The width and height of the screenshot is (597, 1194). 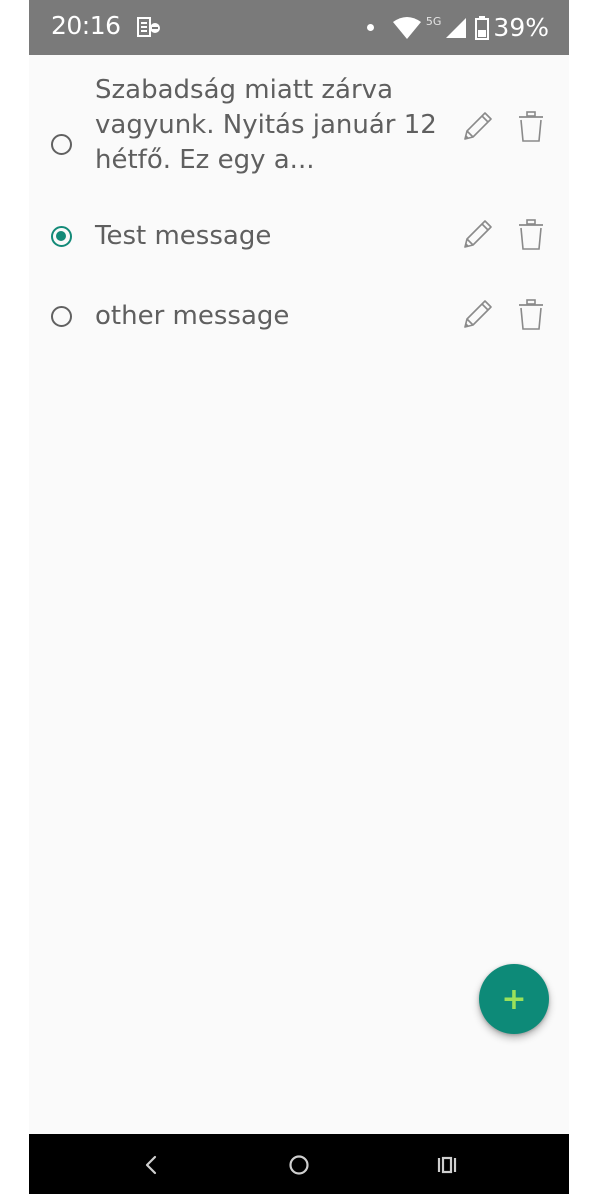 What do you see at coordinates (61, 236) in the screenshot?
I see `message-radio-selected` at bounding box center [61, 236].